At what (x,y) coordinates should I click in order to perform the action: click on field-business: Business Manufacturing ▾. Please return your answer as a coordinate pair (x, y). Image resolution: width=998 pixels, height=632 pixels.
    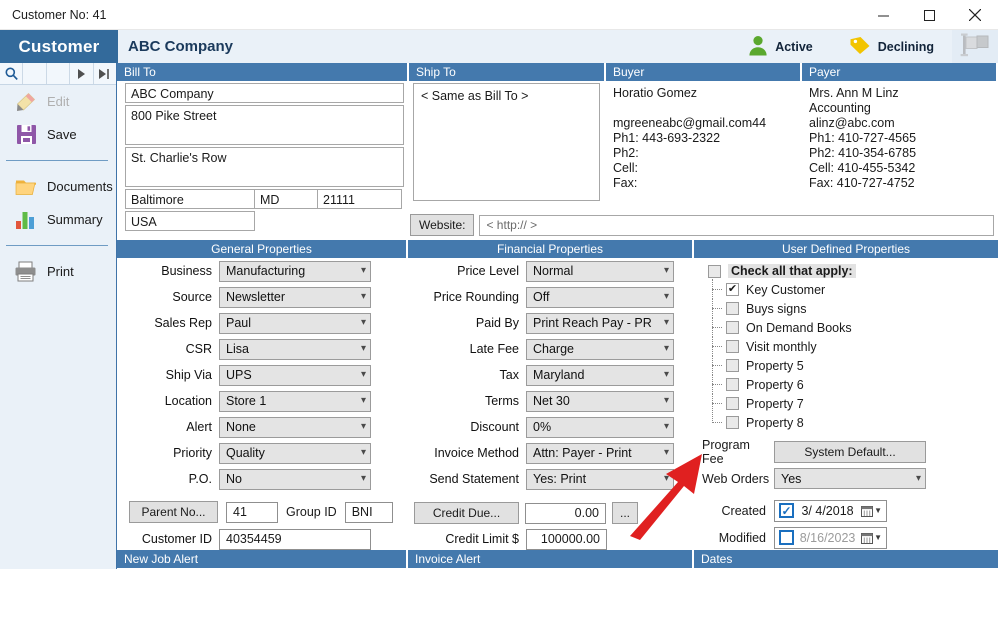
    Looking at the image, I should click on (261, 271).